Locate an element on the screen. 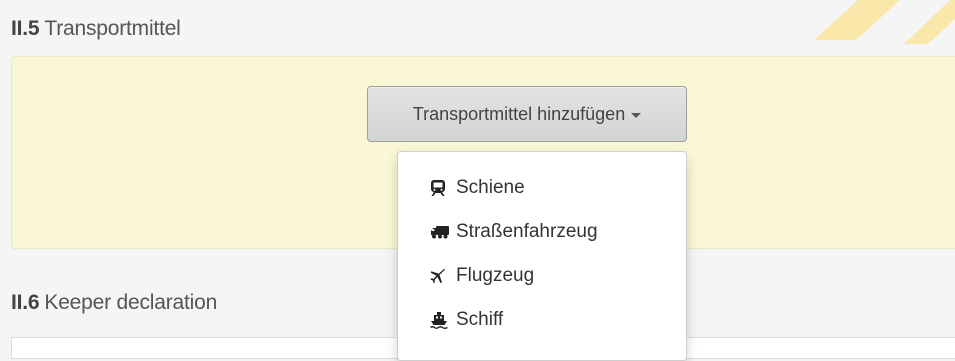  section-number: II.5 is located at coordinates (25, 28).